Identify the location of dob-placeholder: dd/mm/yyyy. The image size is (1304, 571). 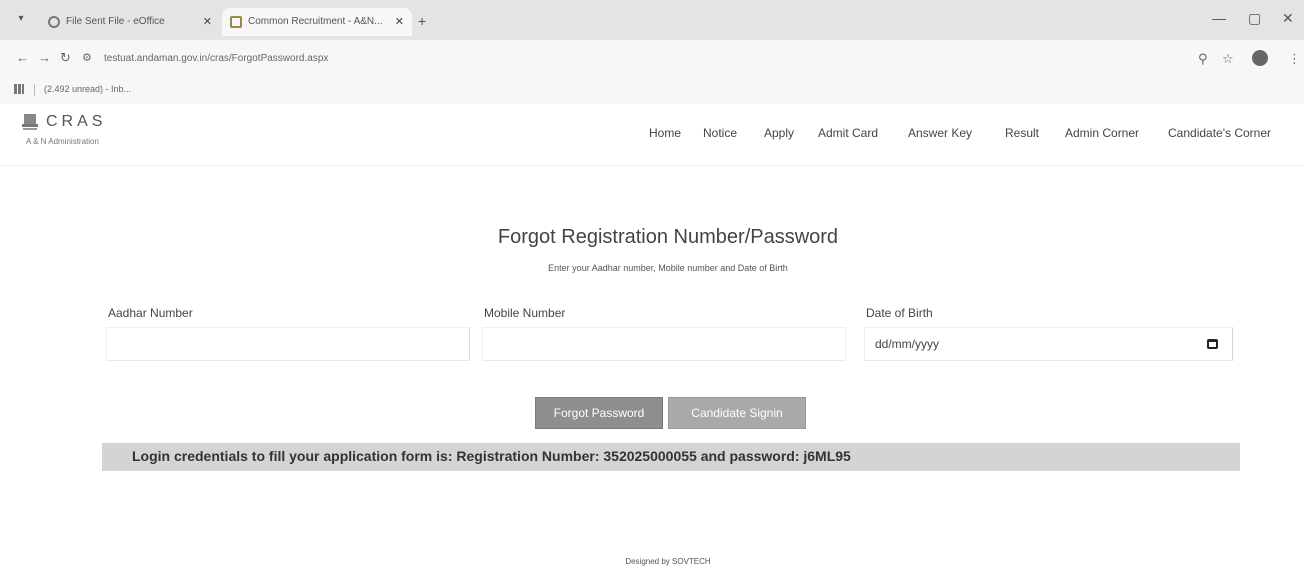
(907, 344).